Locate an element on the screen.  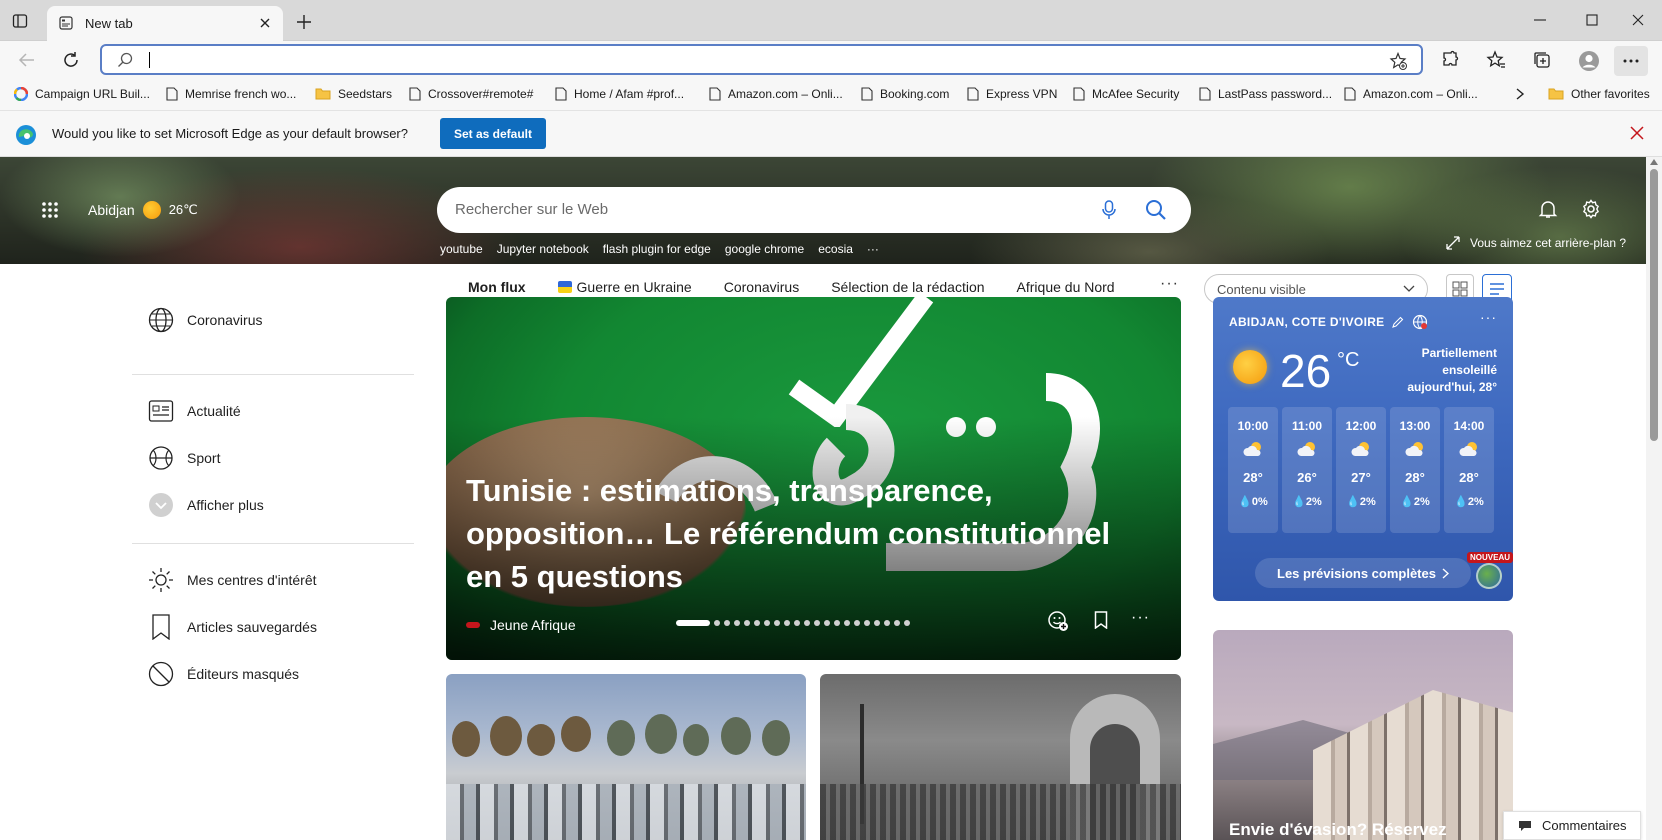
add-favorite-icon is located at coordinates (1398, 61).